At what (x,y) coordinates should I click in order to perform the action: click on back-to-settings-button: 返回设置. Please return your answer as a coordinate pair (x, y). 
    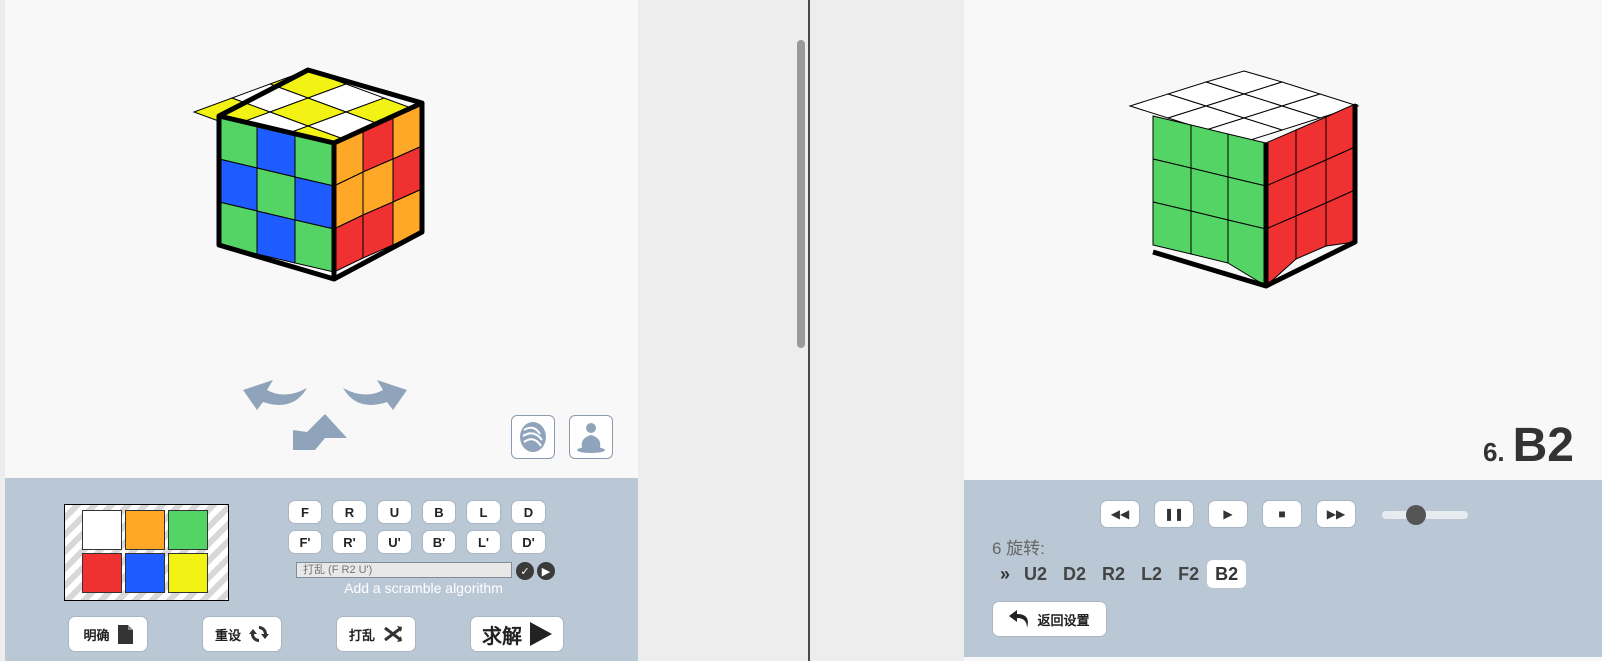
    Looking at the image, I should click on (1049, 619).